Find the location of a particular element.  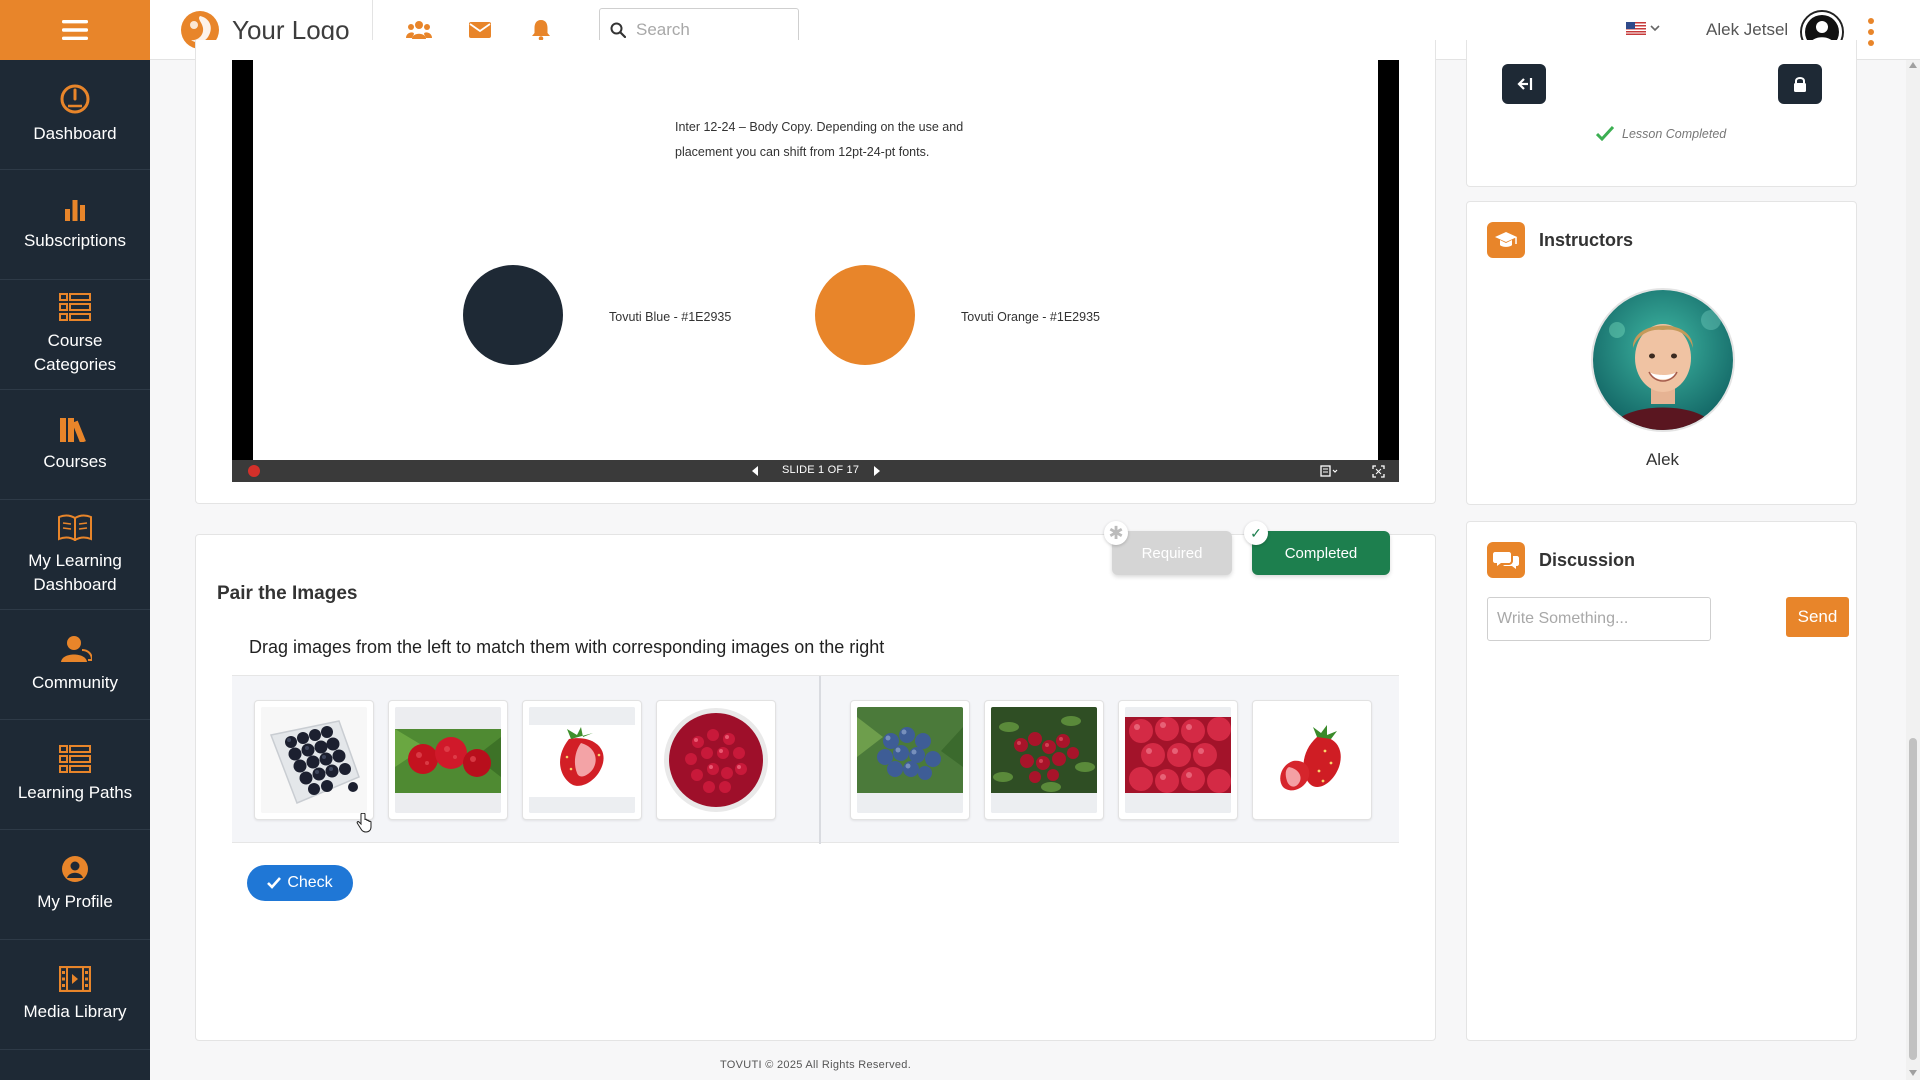

next-lesson-locked-button is located at coordinates (1800, 84).